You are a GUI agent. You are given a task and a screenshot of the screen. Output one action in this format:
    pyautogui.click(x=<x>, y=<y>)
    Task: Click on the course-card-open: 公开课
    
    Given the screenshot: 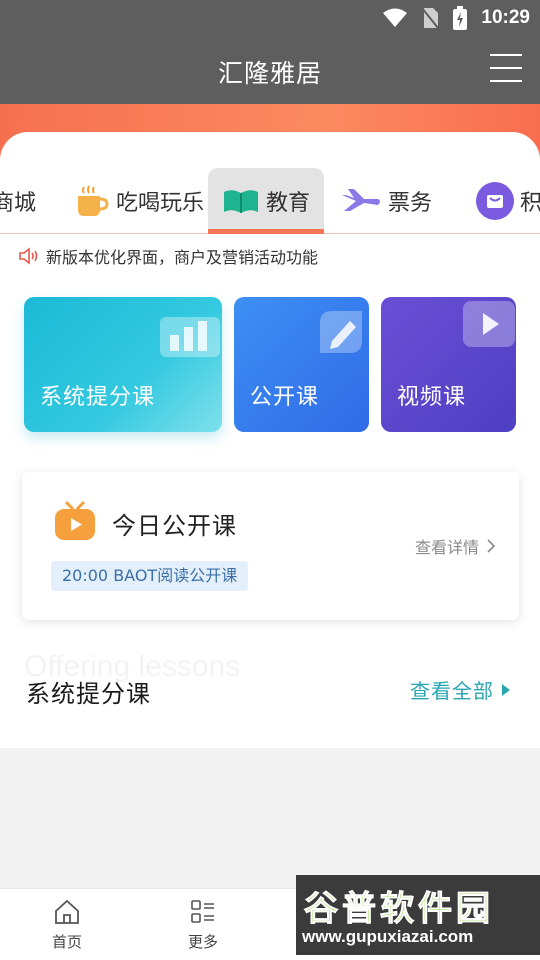 What is the action you would take?
    pyautogui.click(x=301, y=364)
    